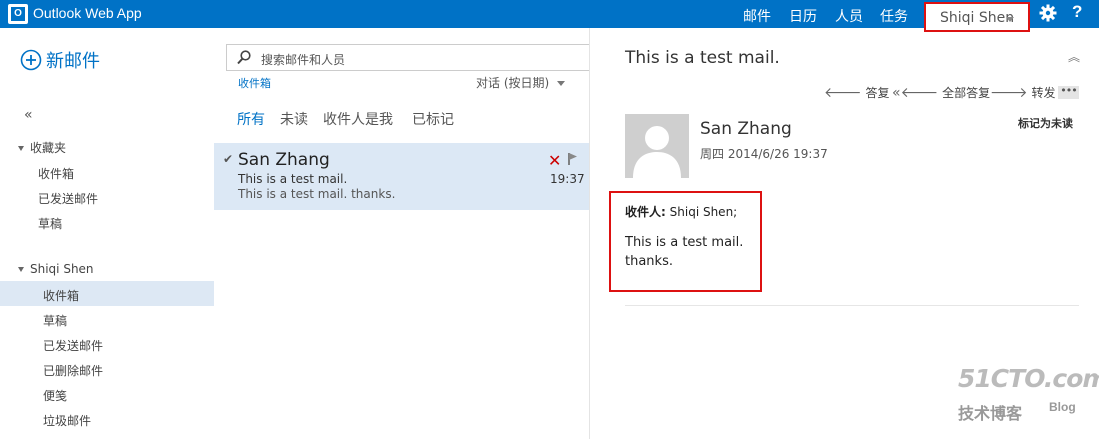 This screenshot has width=1099, height=439. What do you see at coordinates (757, 16) in the screenshot?
I see `nav-mail: 邮件` at bounding box center [757, 16].